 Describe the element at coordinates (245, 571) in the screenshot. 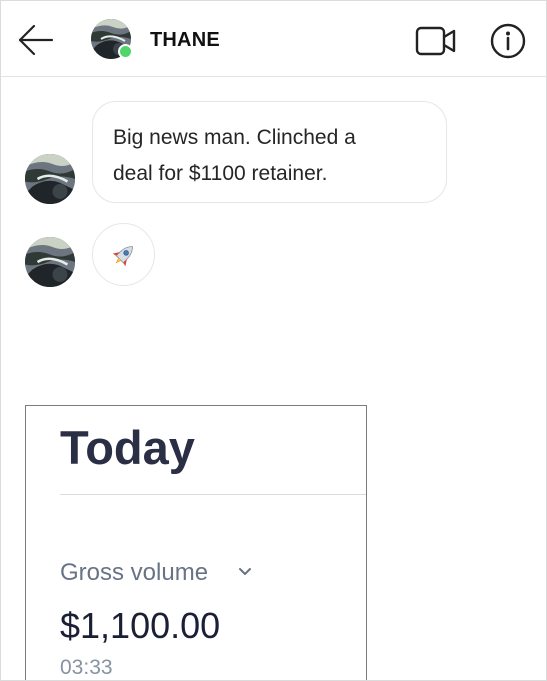

I see `chevron-down-icon` at that location.